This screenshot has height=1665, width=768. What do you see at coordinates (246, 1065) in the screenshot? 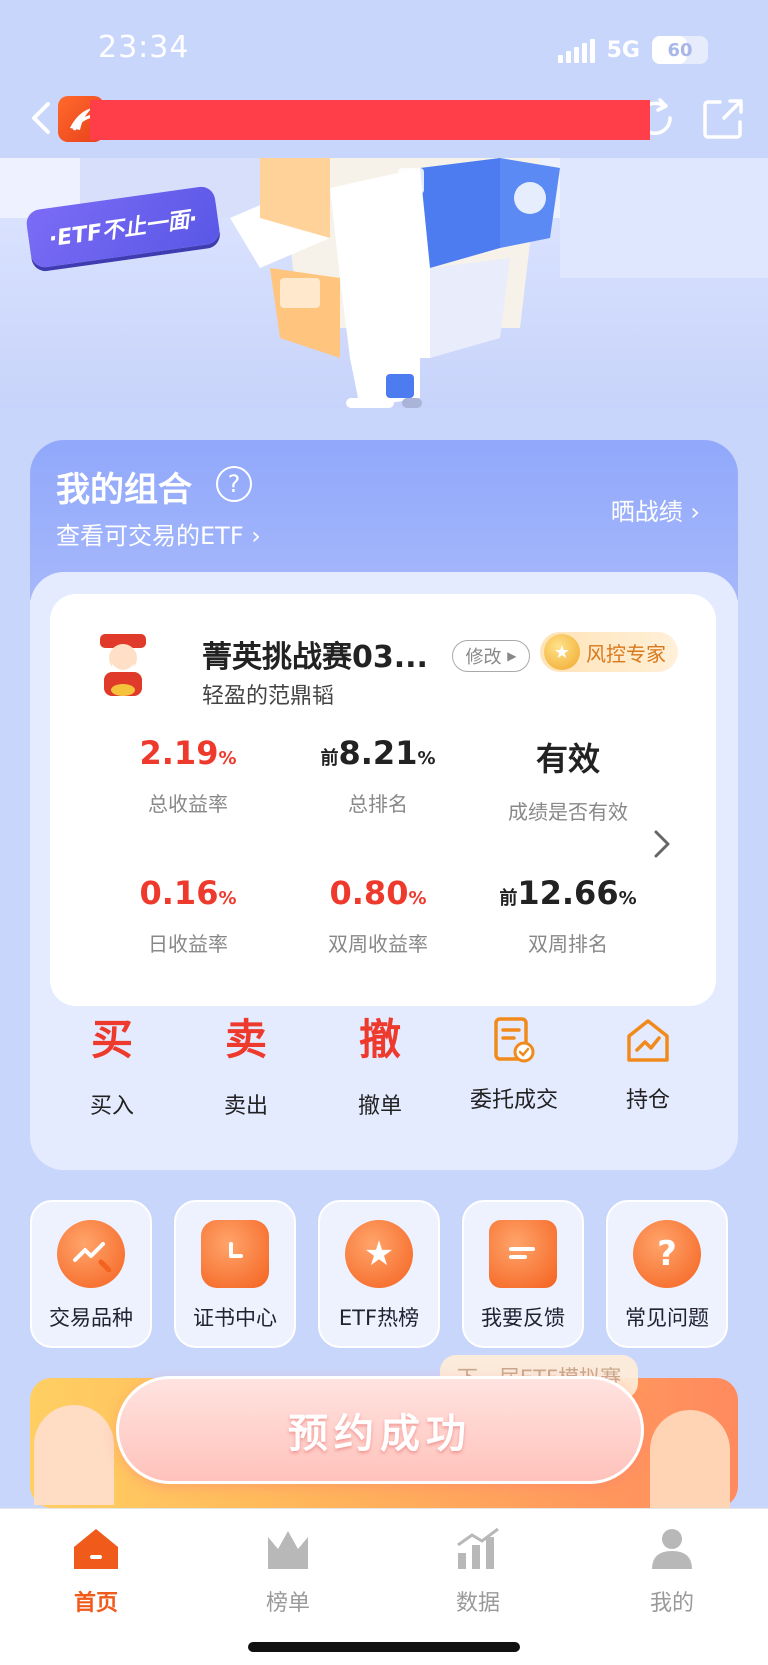
I see `sell-button: 卖 卖出` at bounding box center [246, 1065].